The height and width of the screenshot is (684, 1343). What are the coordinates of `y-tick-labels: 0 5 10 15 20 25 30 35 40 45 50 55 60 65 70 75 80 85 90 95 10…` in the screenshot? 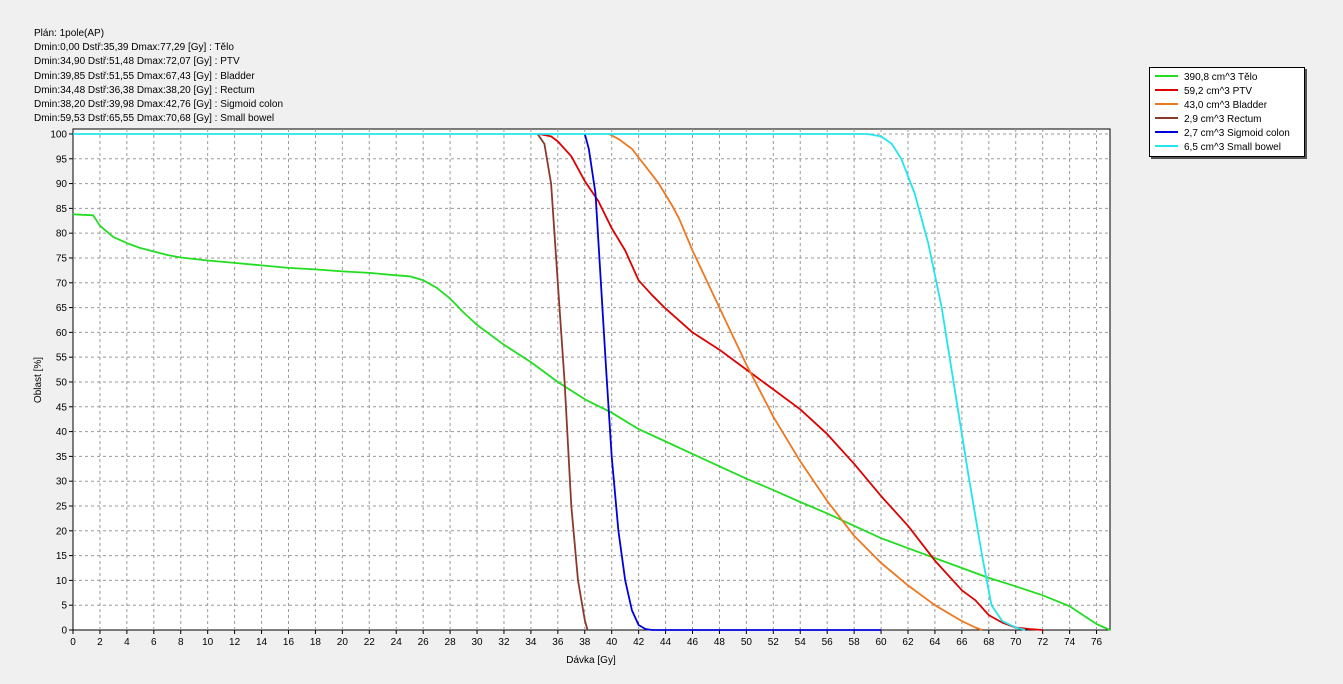 It's located at (58, 382).